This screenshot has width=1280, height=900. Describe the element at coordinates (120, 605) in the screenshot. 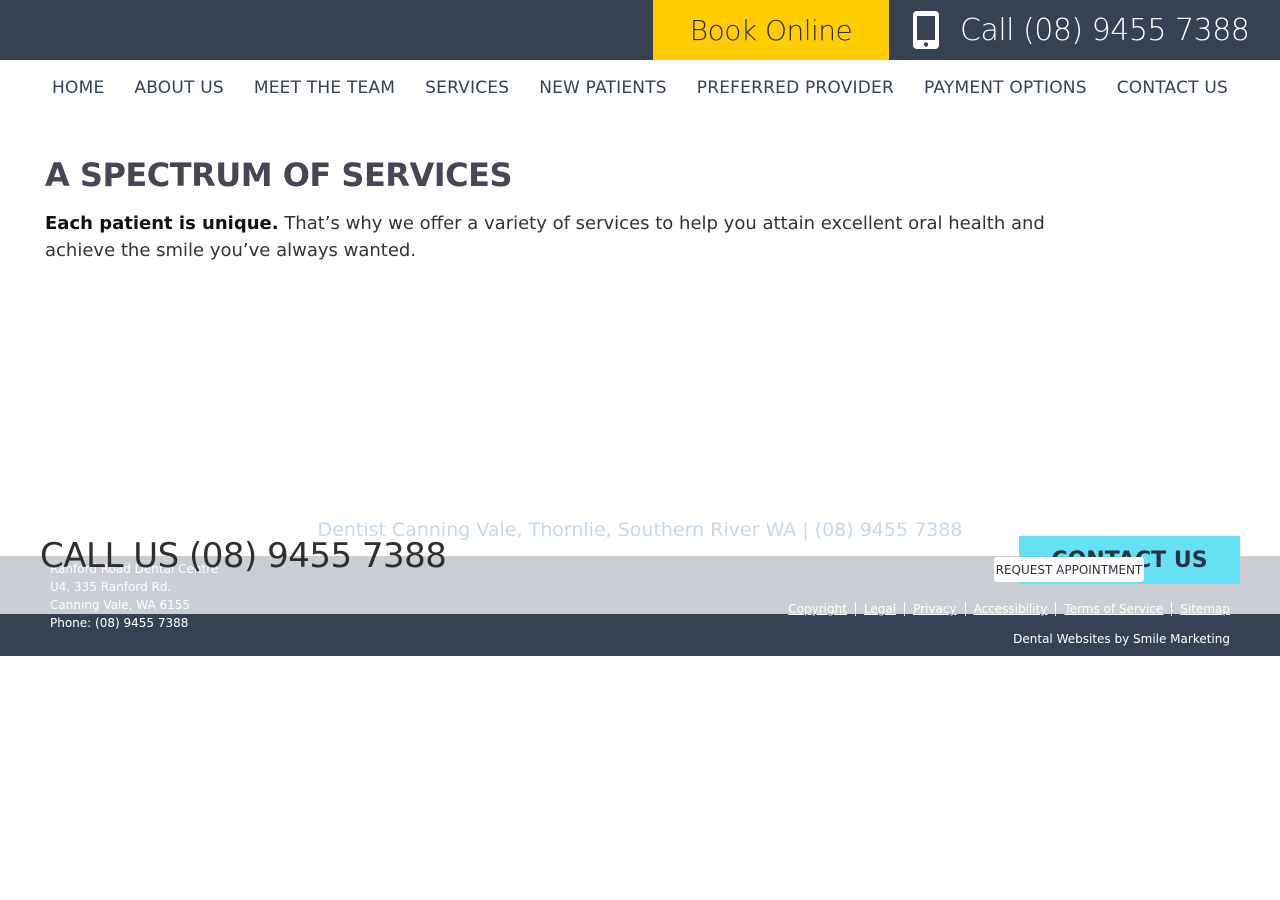

I see `address-suburb: Canning Vale, WA 6155` at that location.